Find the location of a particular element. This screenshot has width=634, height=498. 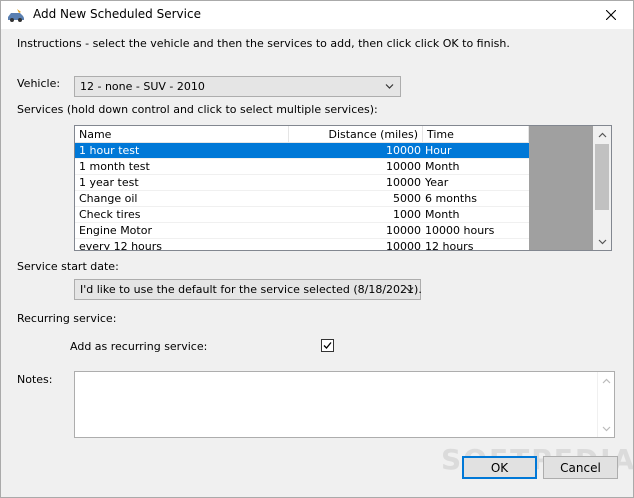

scroll-down-button is located at coordinates (602, 241).